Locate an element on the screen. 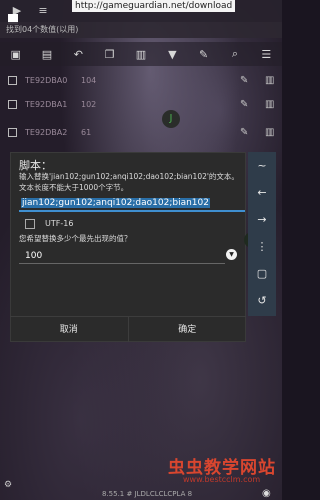  select-all-icon: ▣ is located at coordinates (16, 54).